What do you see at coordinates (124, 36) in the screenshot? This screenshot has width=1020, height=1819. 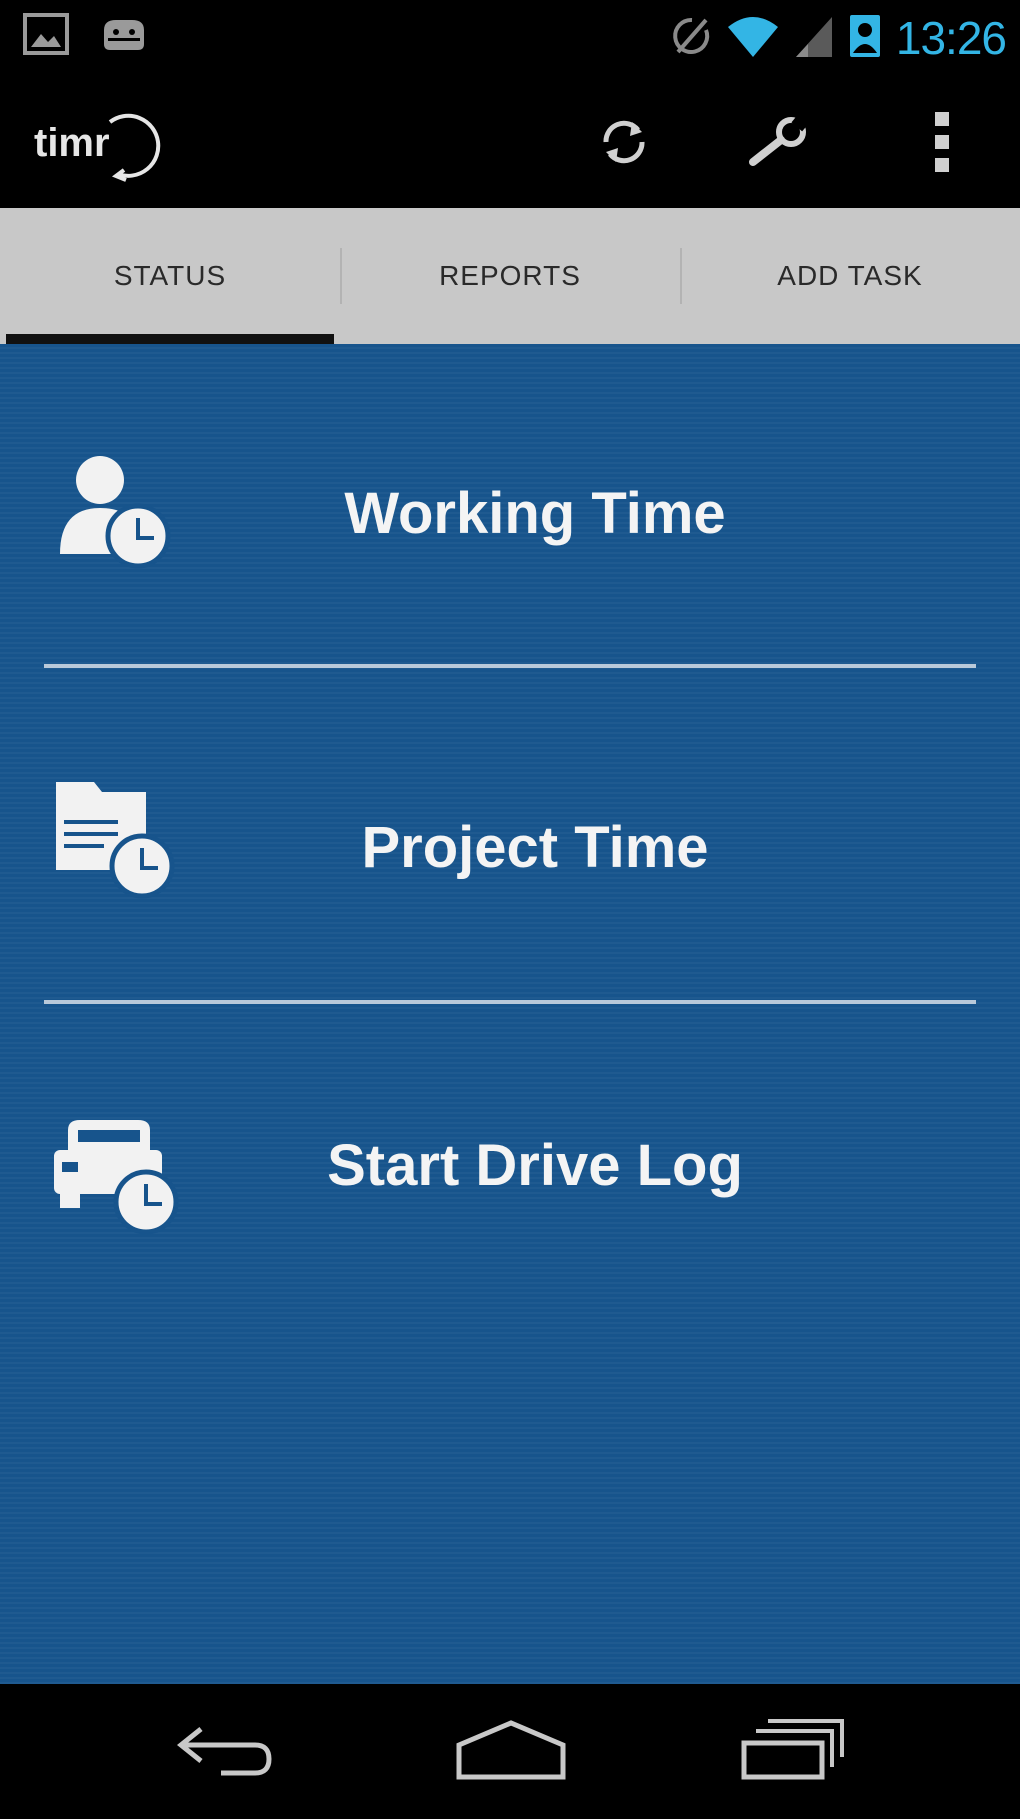 I see `android-debug-icon` at bounding box center [124, 36].